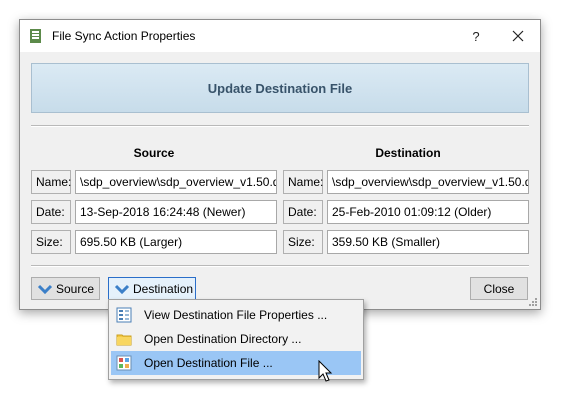  I want to click on destination-date-label: Date:, so click(303, 212).